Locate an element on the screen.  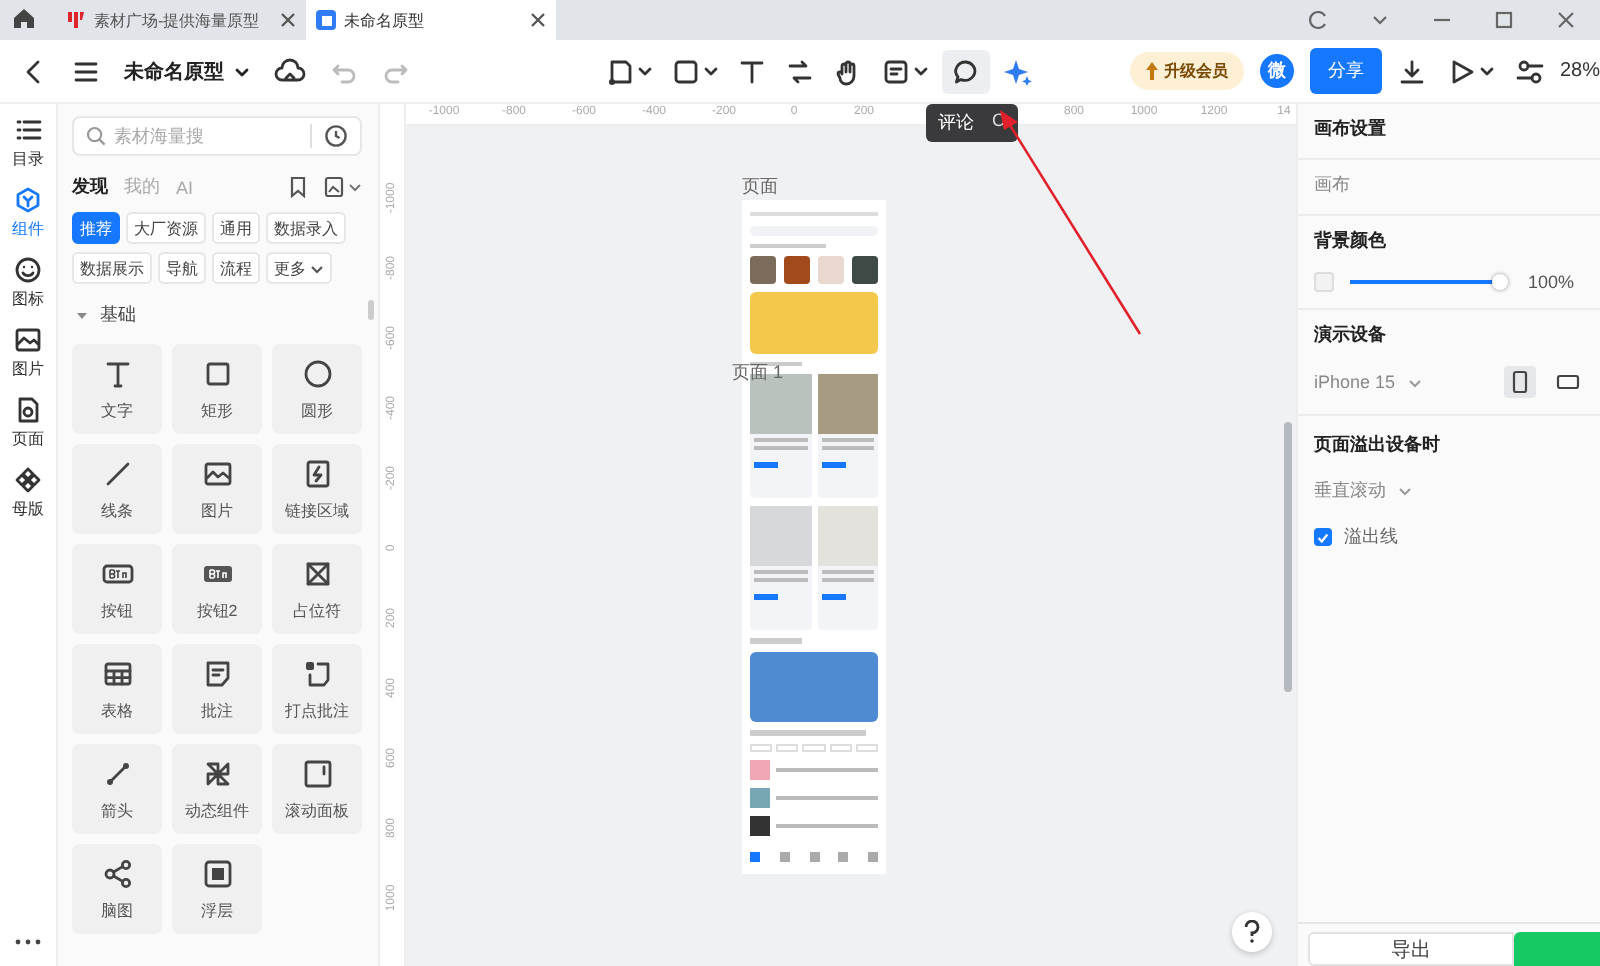
crossed-box-icon is located at coordinates (317, 573).